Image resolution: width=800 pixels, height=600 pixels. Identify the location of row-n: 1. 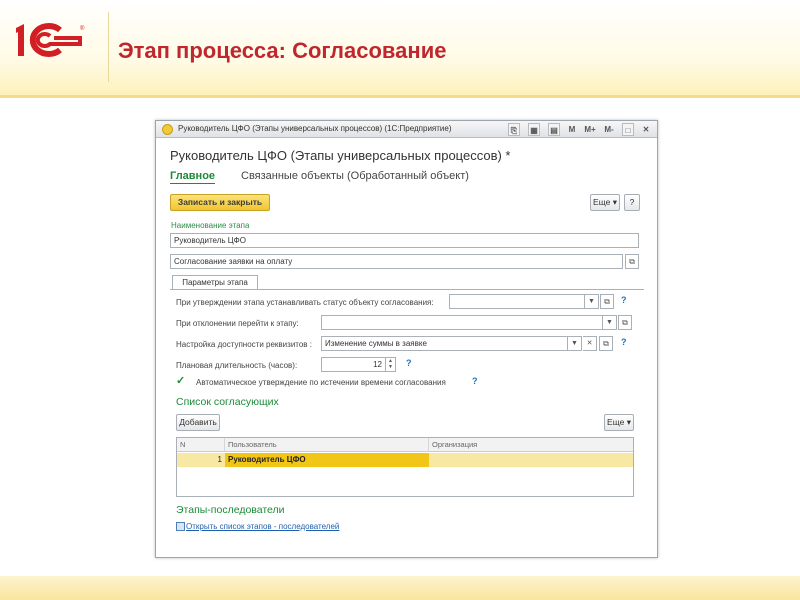
(219, 459).